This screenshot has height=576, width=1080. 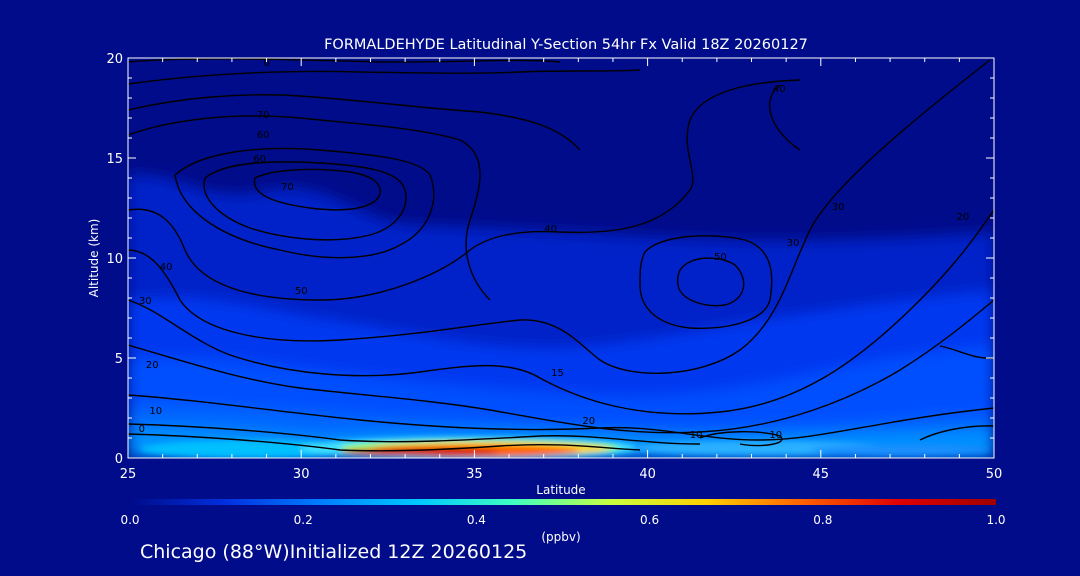 What do you see at coordinates (119, 459) in the screenshot?
I see `y-tick-label: 0` at bounding box center [119, 459].